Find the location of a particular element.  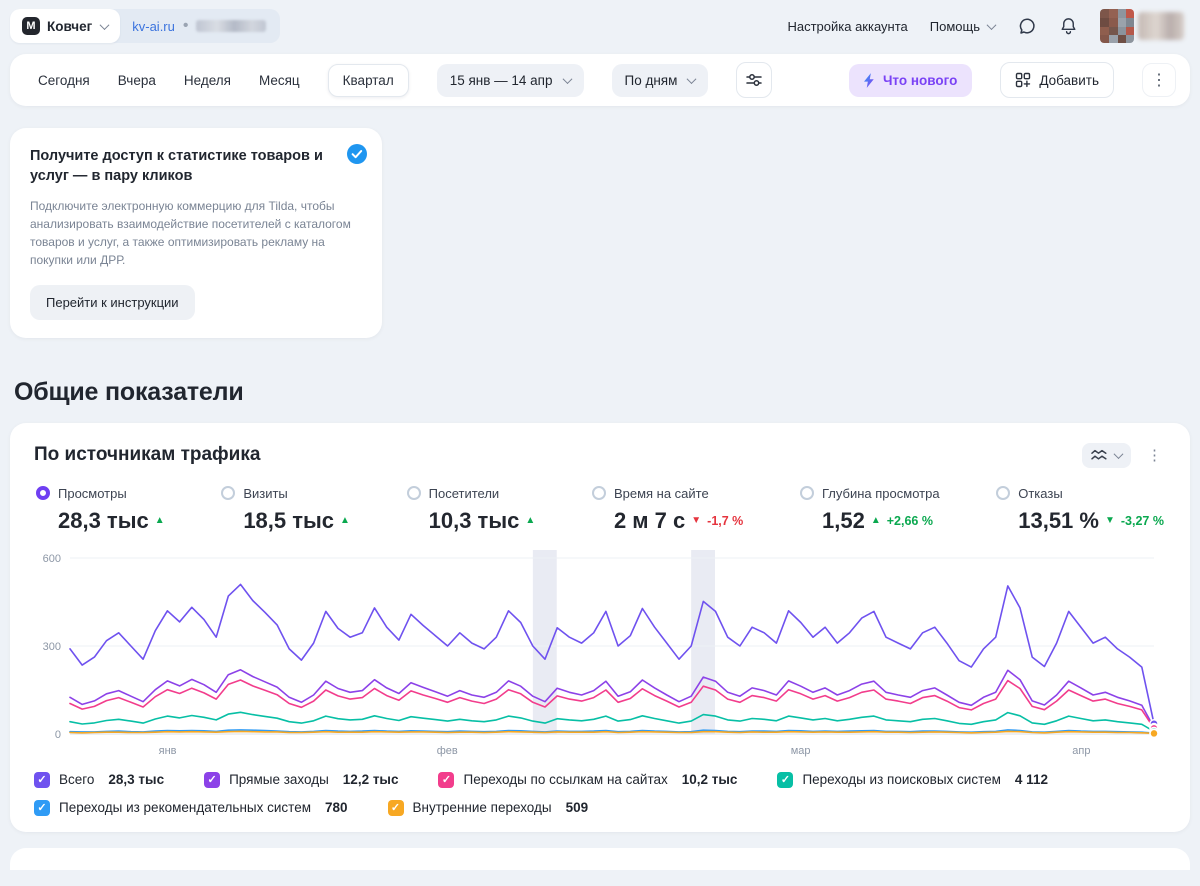

help-menu: Помощь is located at coordinates (963, 26).